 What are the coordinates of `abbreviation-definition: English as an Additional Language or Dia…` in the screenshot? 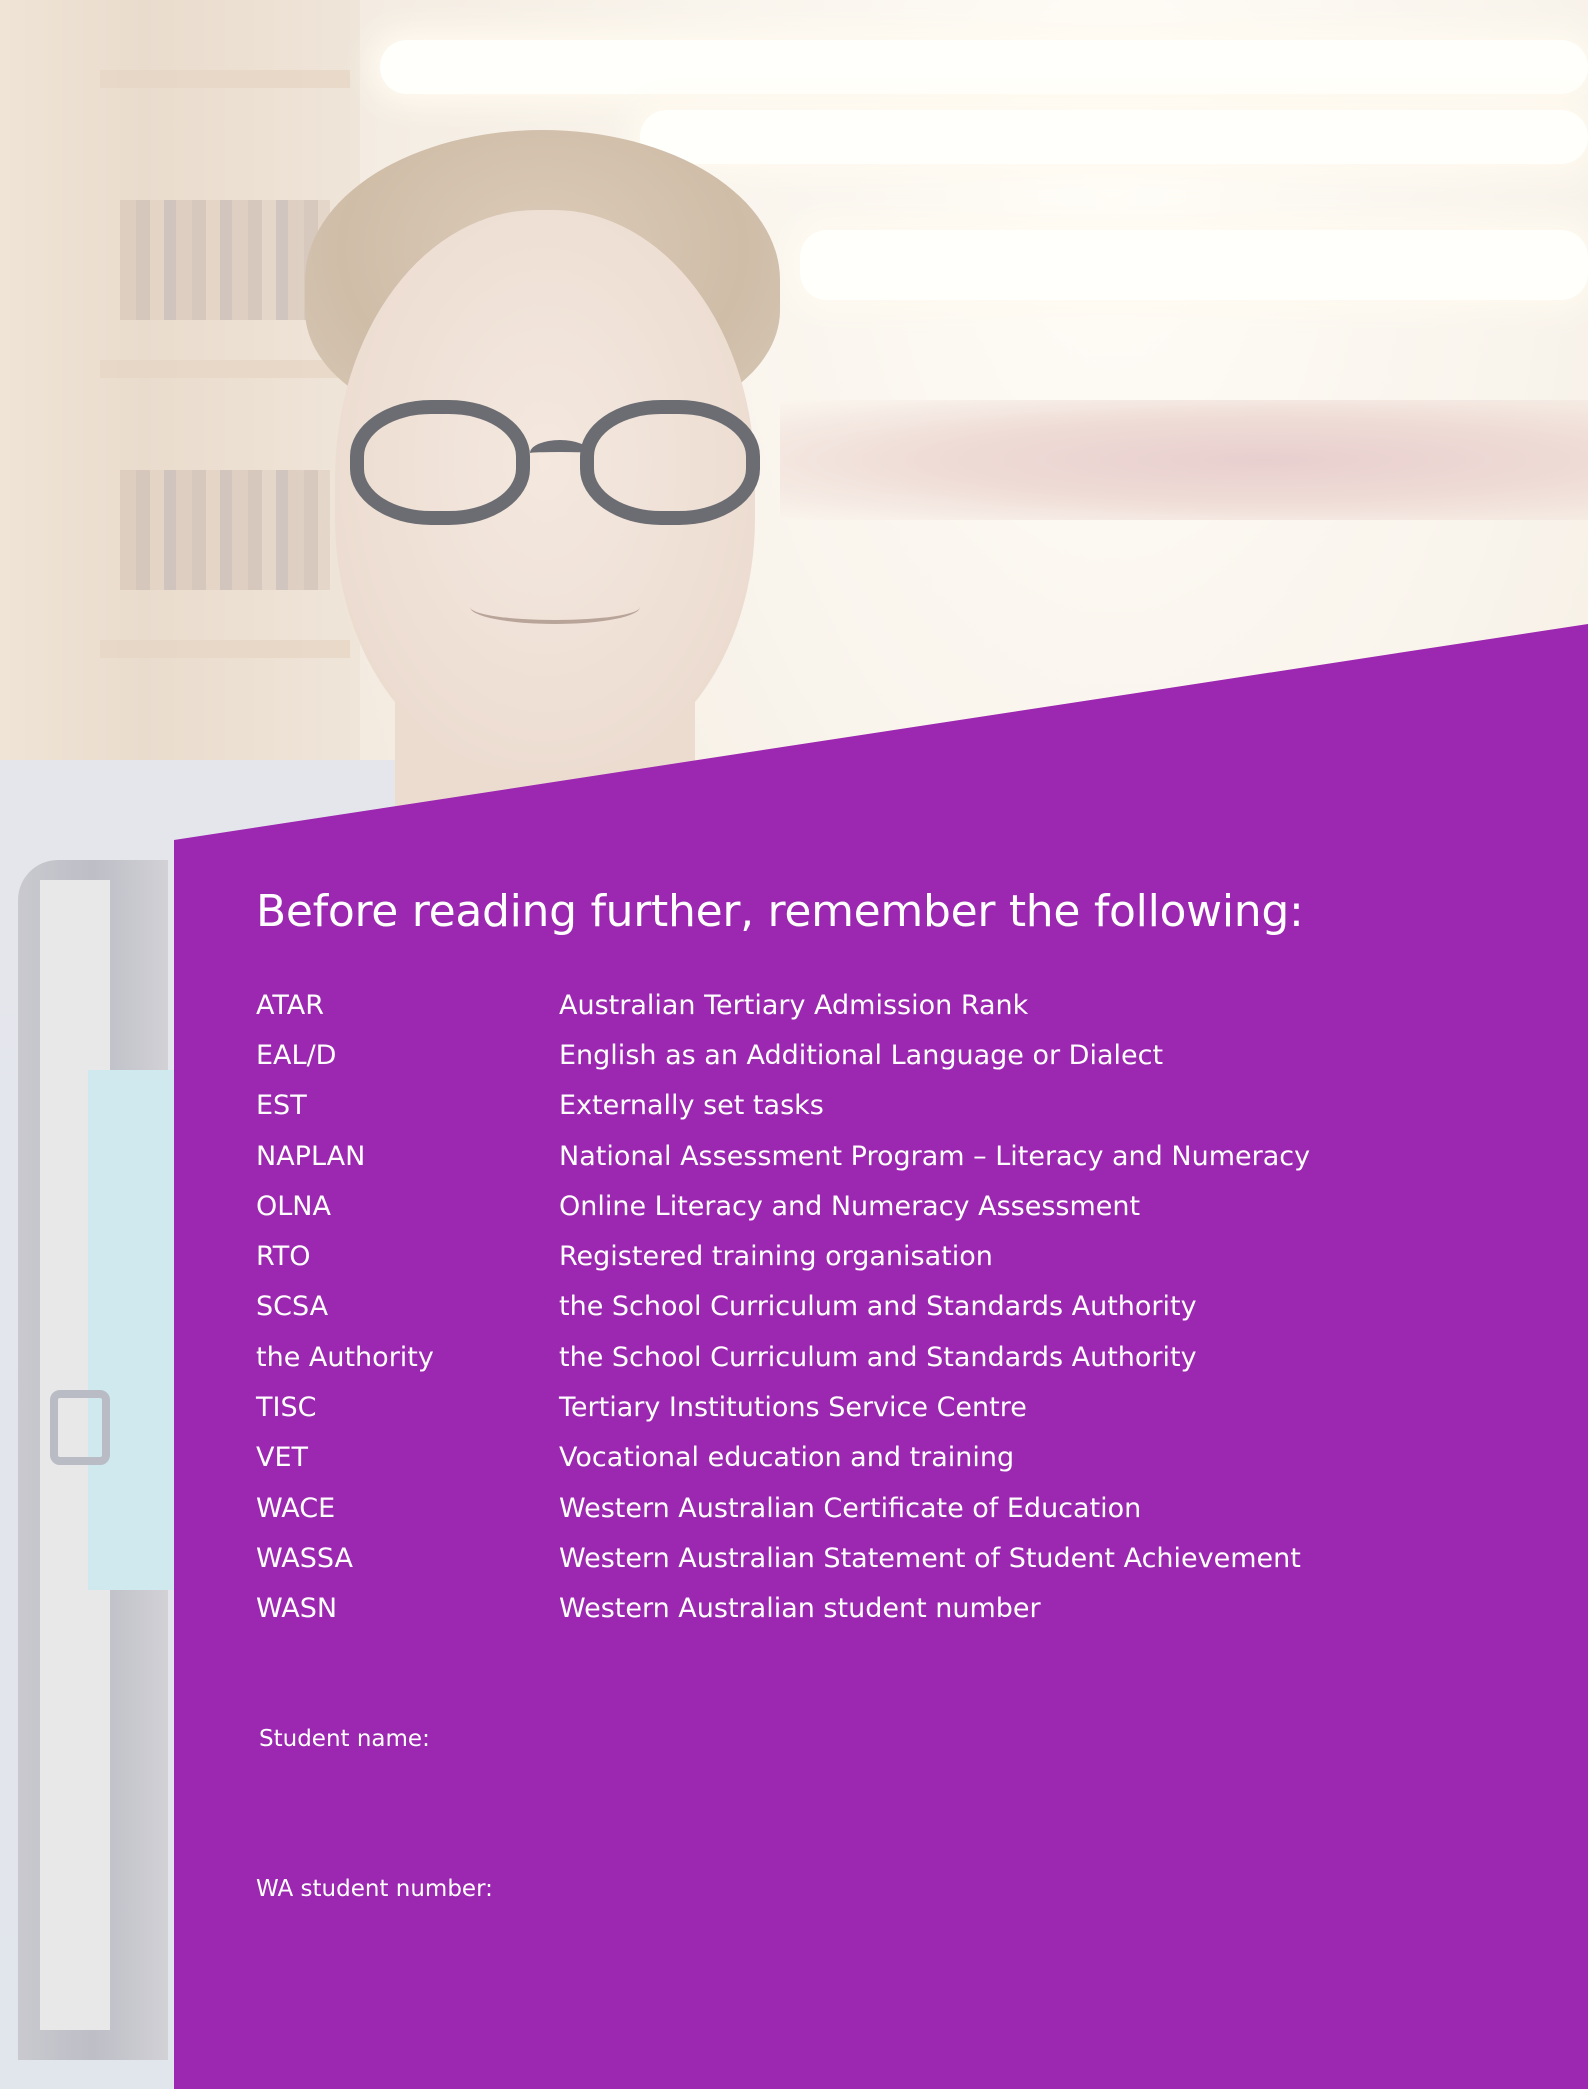 It's located at (861, 1055).